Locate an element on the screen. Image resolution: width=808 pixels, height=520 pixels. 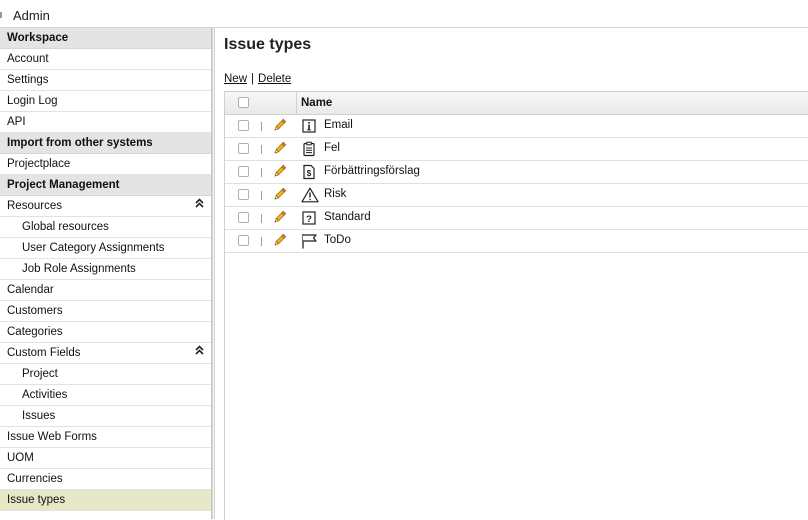
app-title: Admin is located at coordinates (31, 15).